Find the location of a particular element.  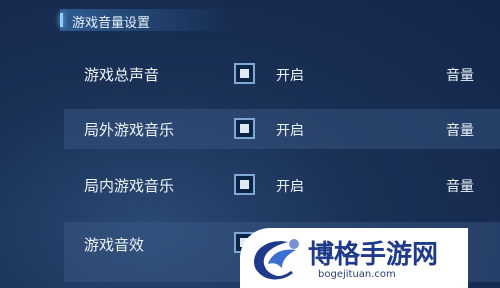

section-header: 游戏音量设置 is located at coordinates (145, 20).